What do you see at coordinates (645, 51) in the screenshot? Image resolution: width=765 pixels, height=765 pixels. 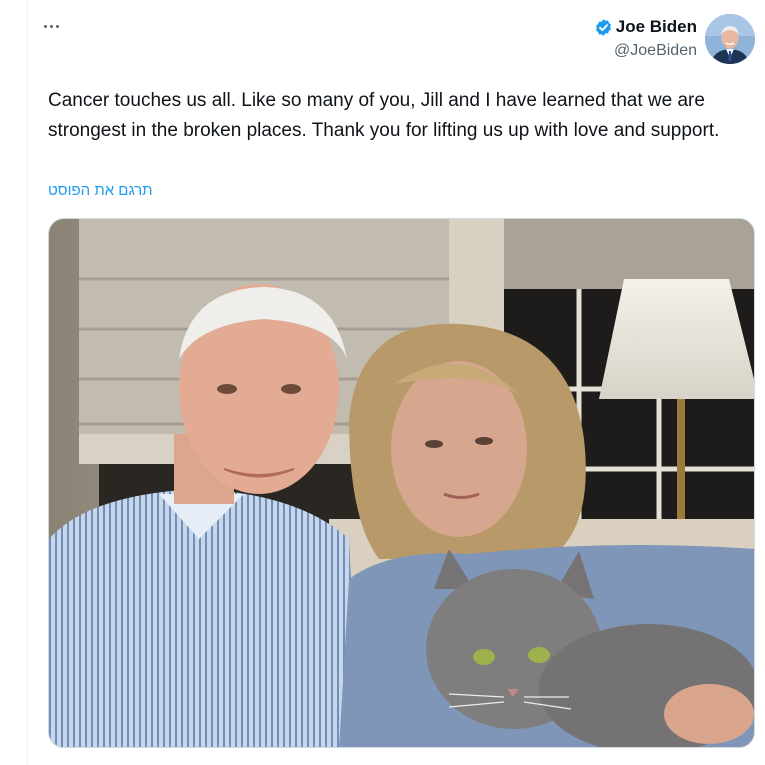 I see `author-handle: @JoeBiden` at bounding box center [645, 51].